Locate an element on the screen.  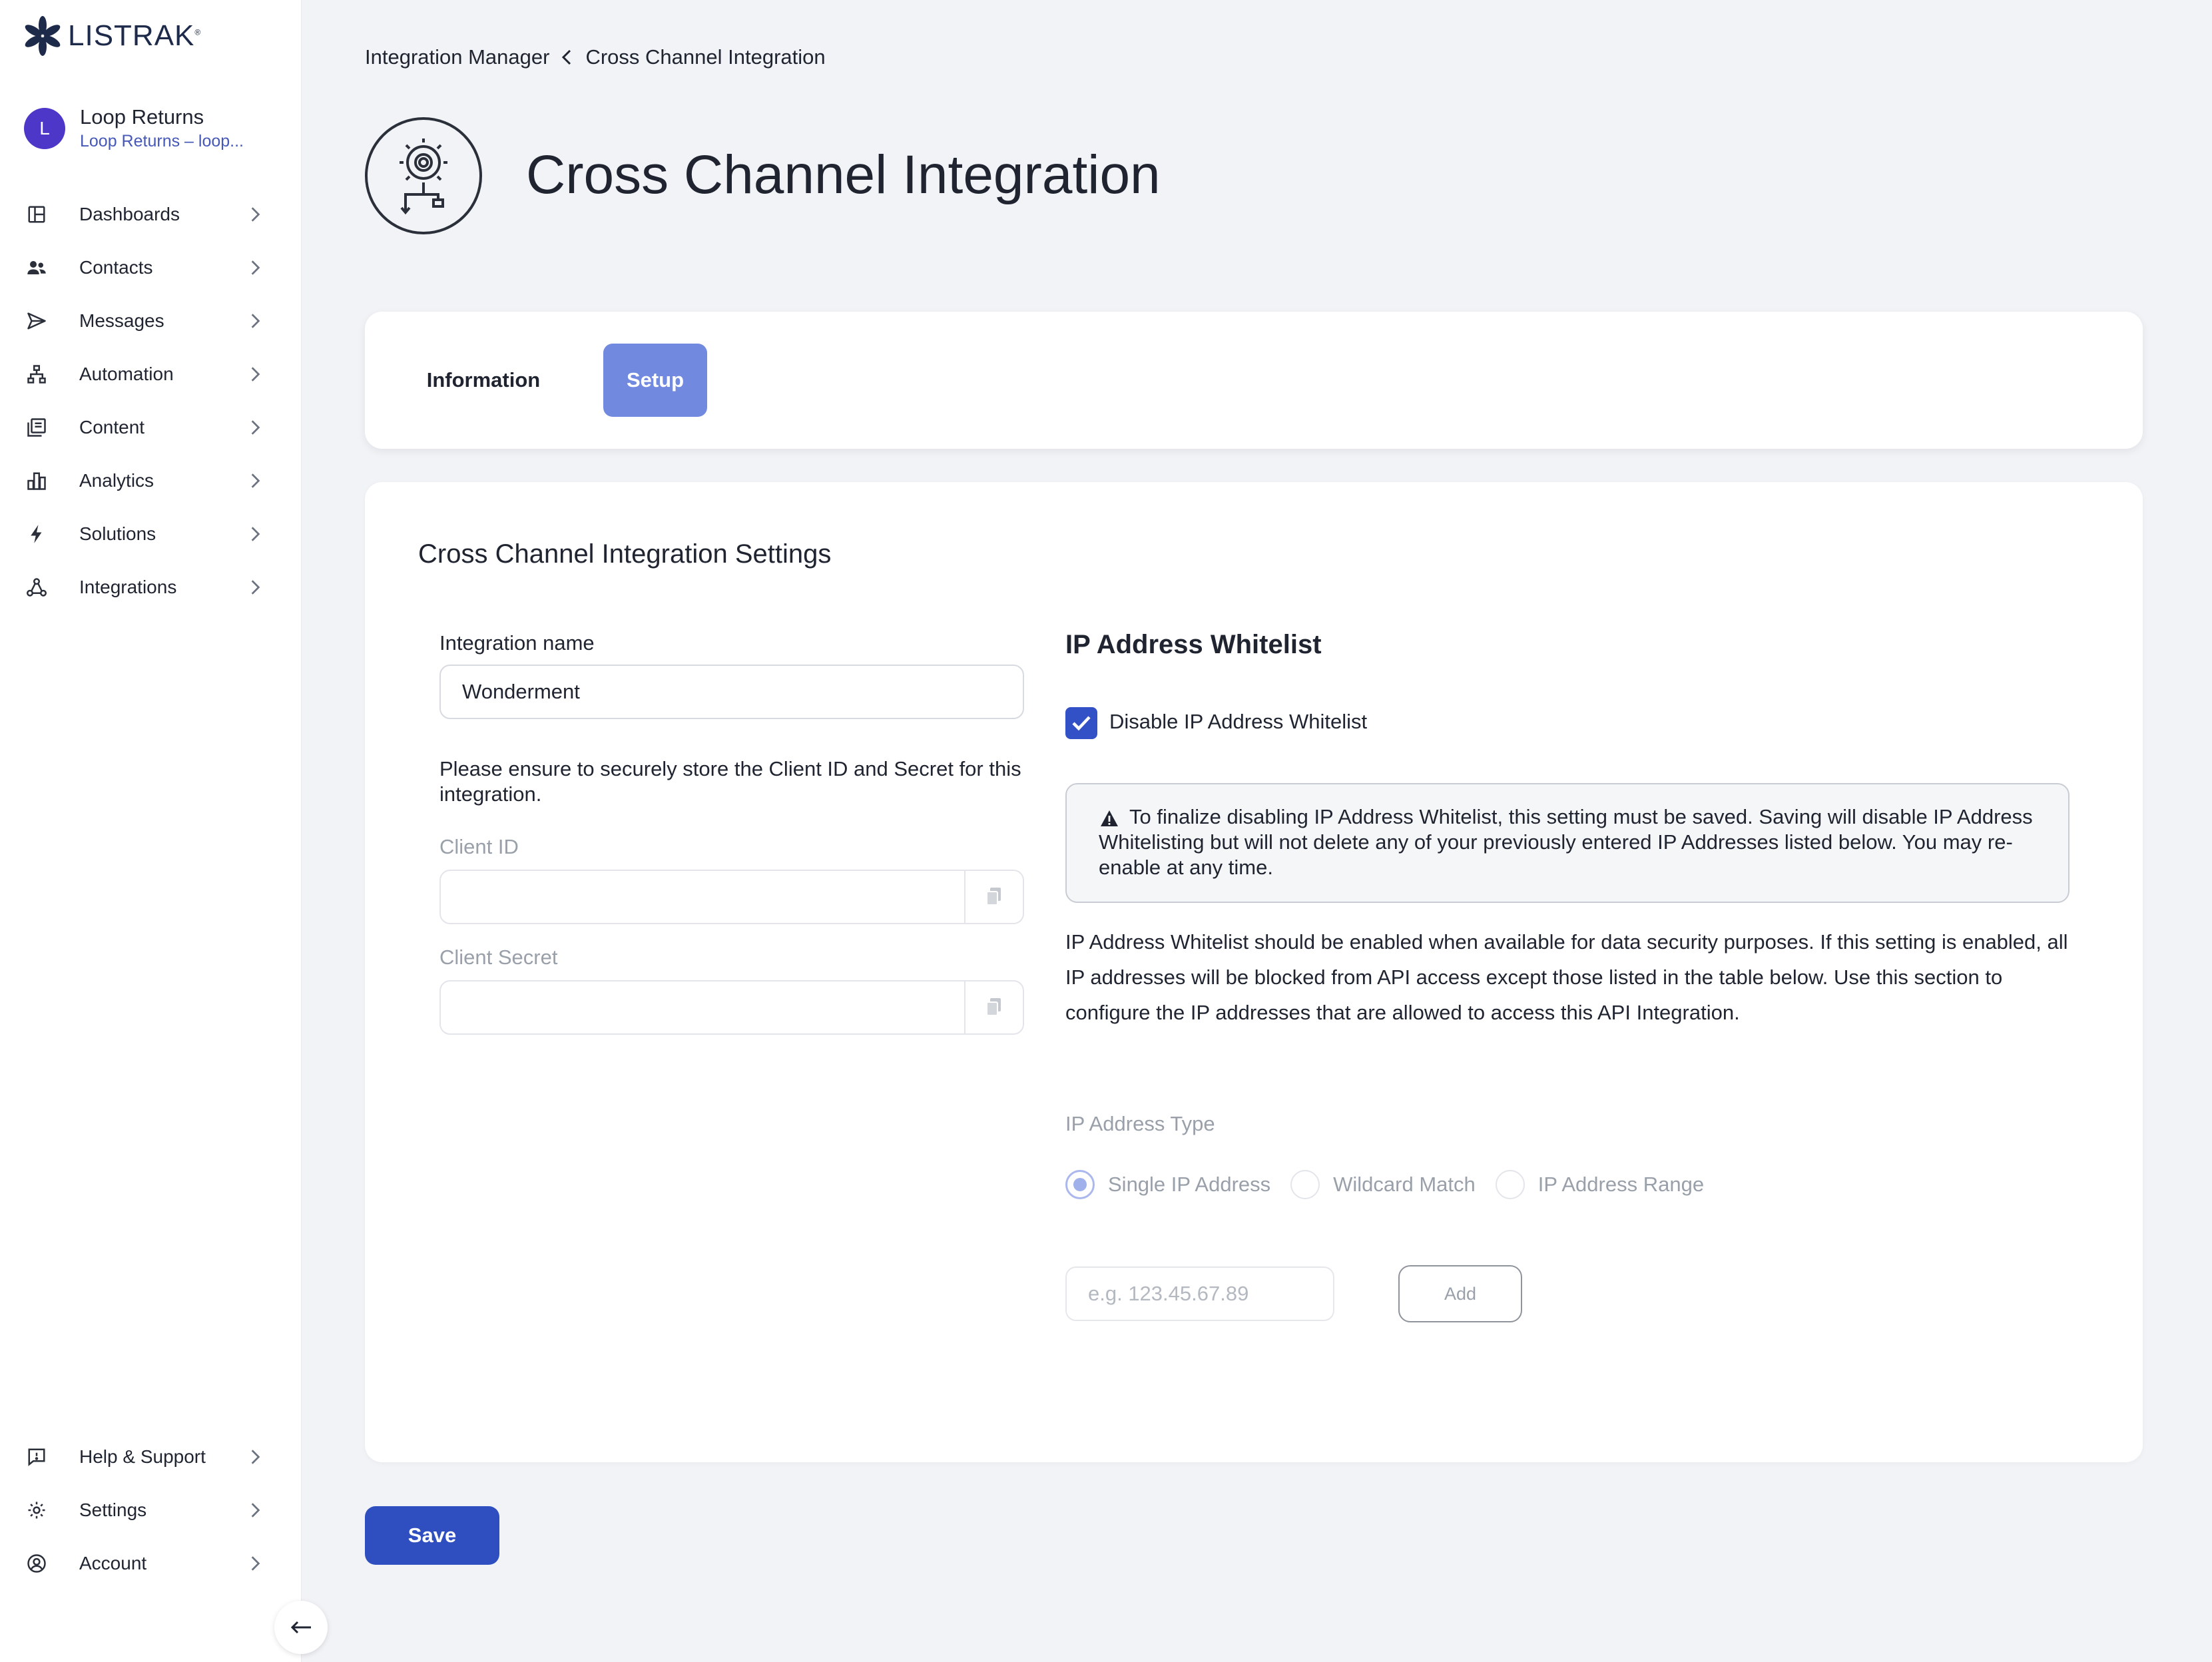
add-ip-button: Add is located at coordinates (1460, 1293).